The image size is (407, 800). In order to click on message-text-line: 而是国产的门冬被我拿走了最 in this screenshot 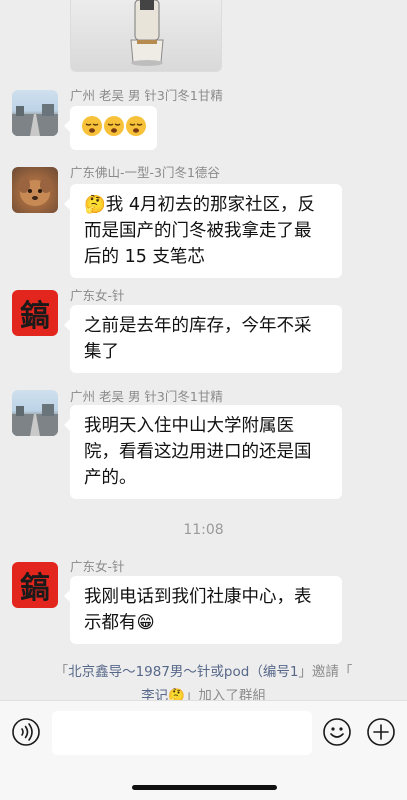, I will do `click(198, 231)`.